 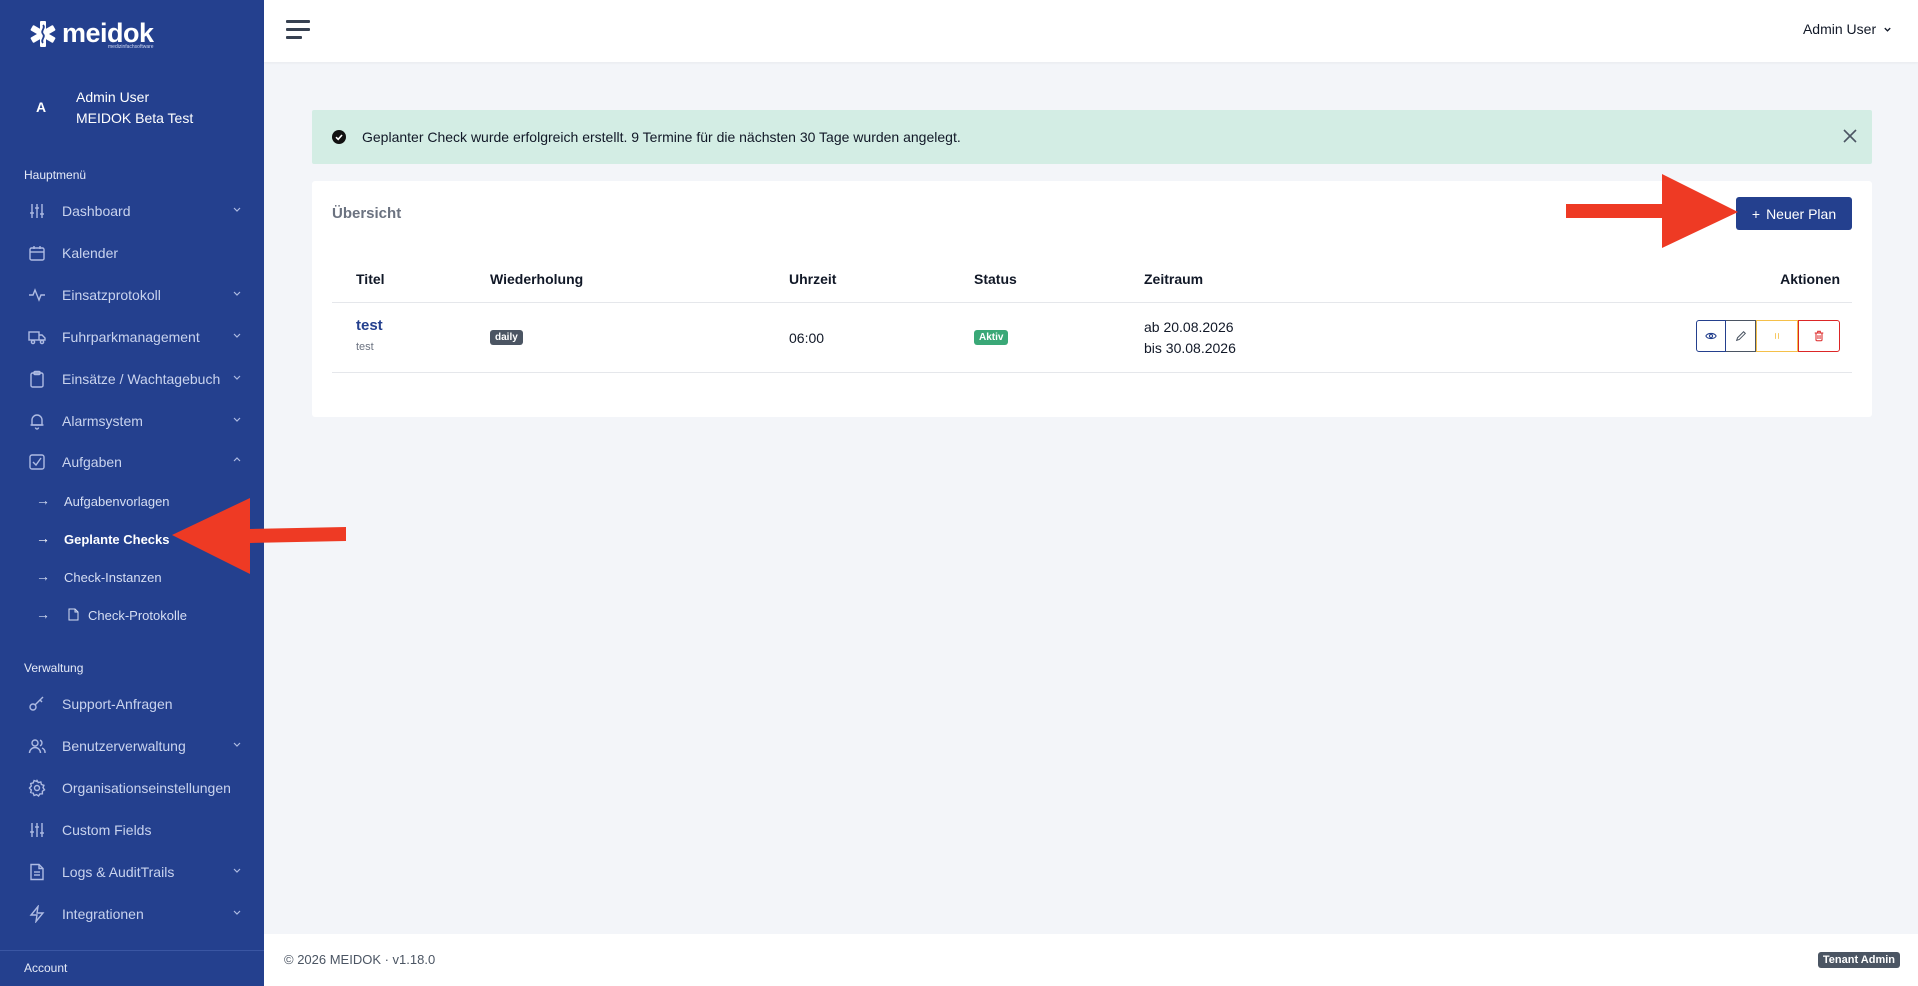 I want to click on key-icon, so click(x=36, y=703).